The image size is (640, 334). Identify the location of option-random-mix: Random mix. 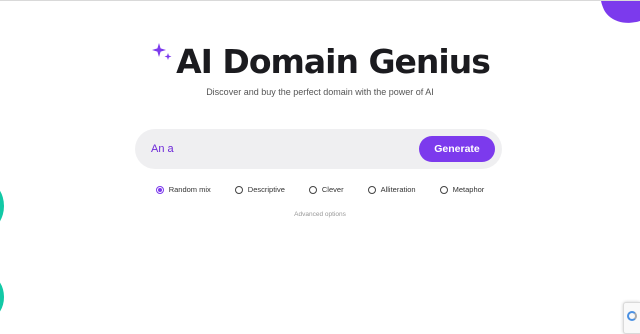
(183, 189).